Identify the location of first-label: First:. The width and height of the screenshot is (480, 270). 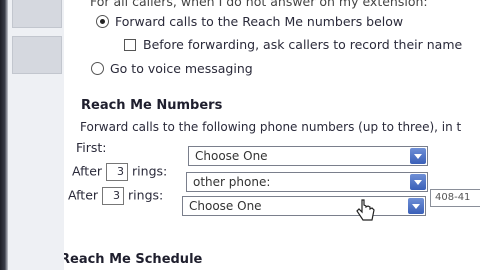
(91, 147).